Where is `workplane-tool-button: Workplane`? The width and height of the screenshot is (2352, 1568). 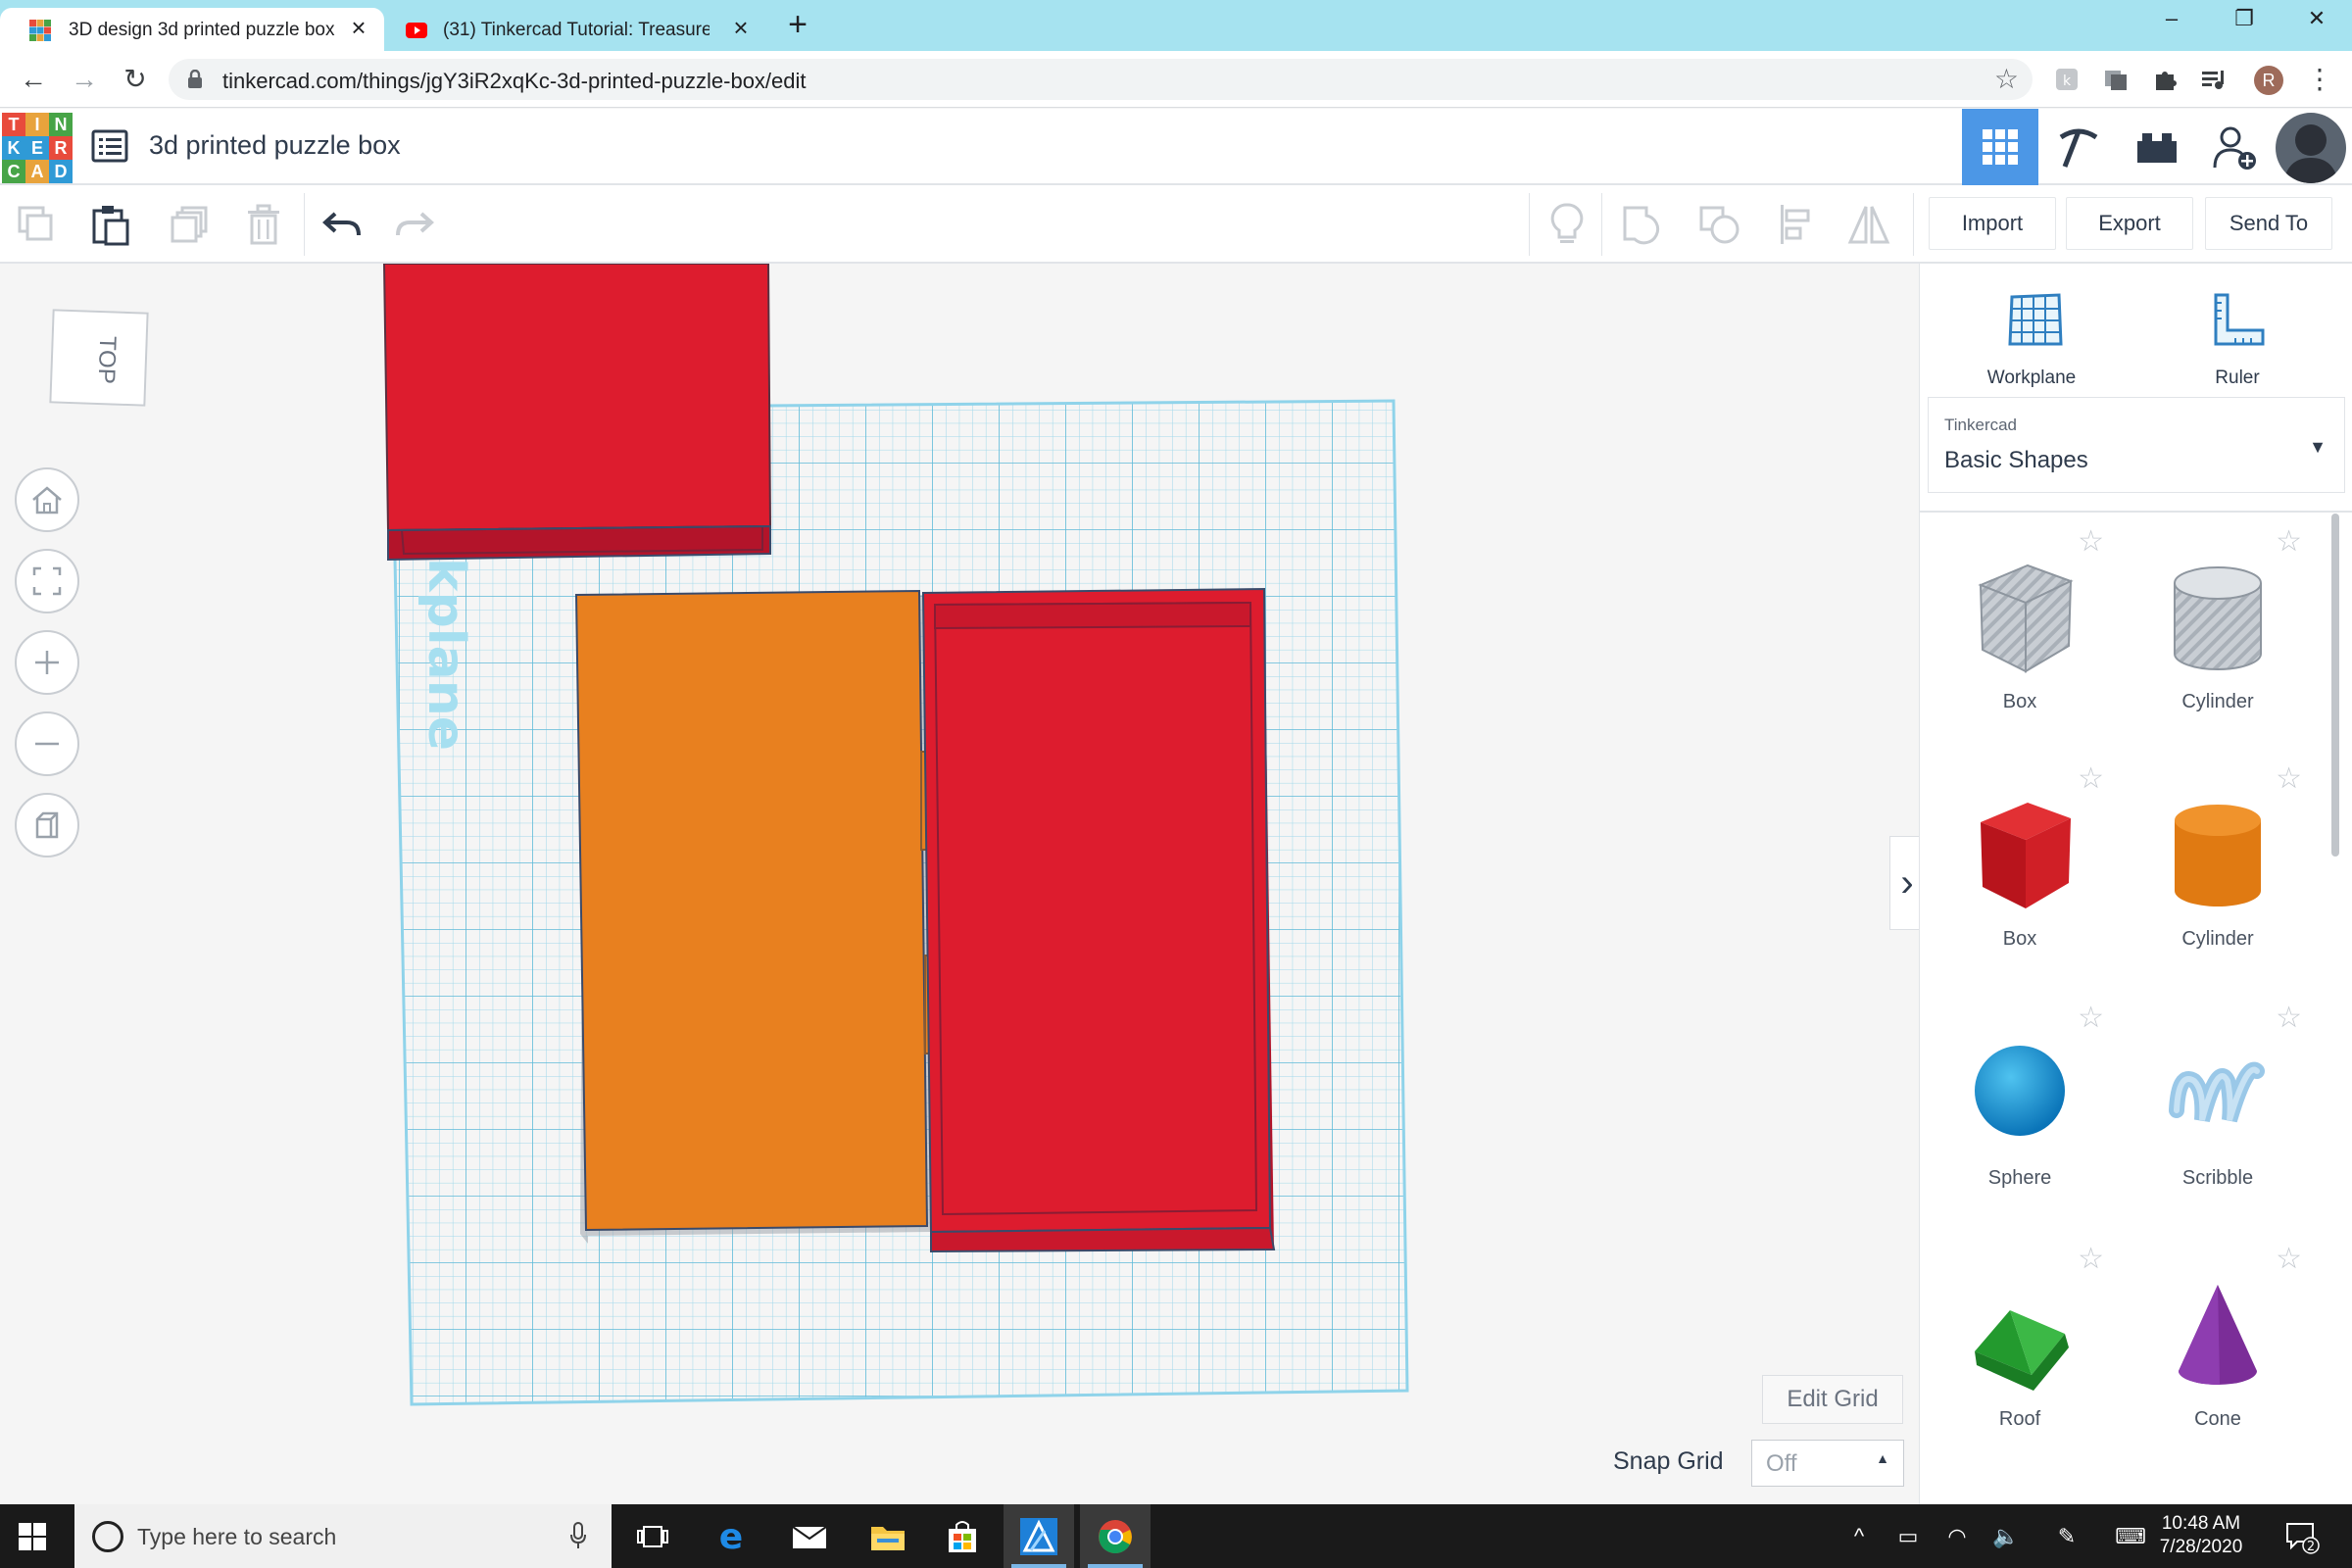 workplane-tool-button: Workplane is located at coordinates (2031, 334).